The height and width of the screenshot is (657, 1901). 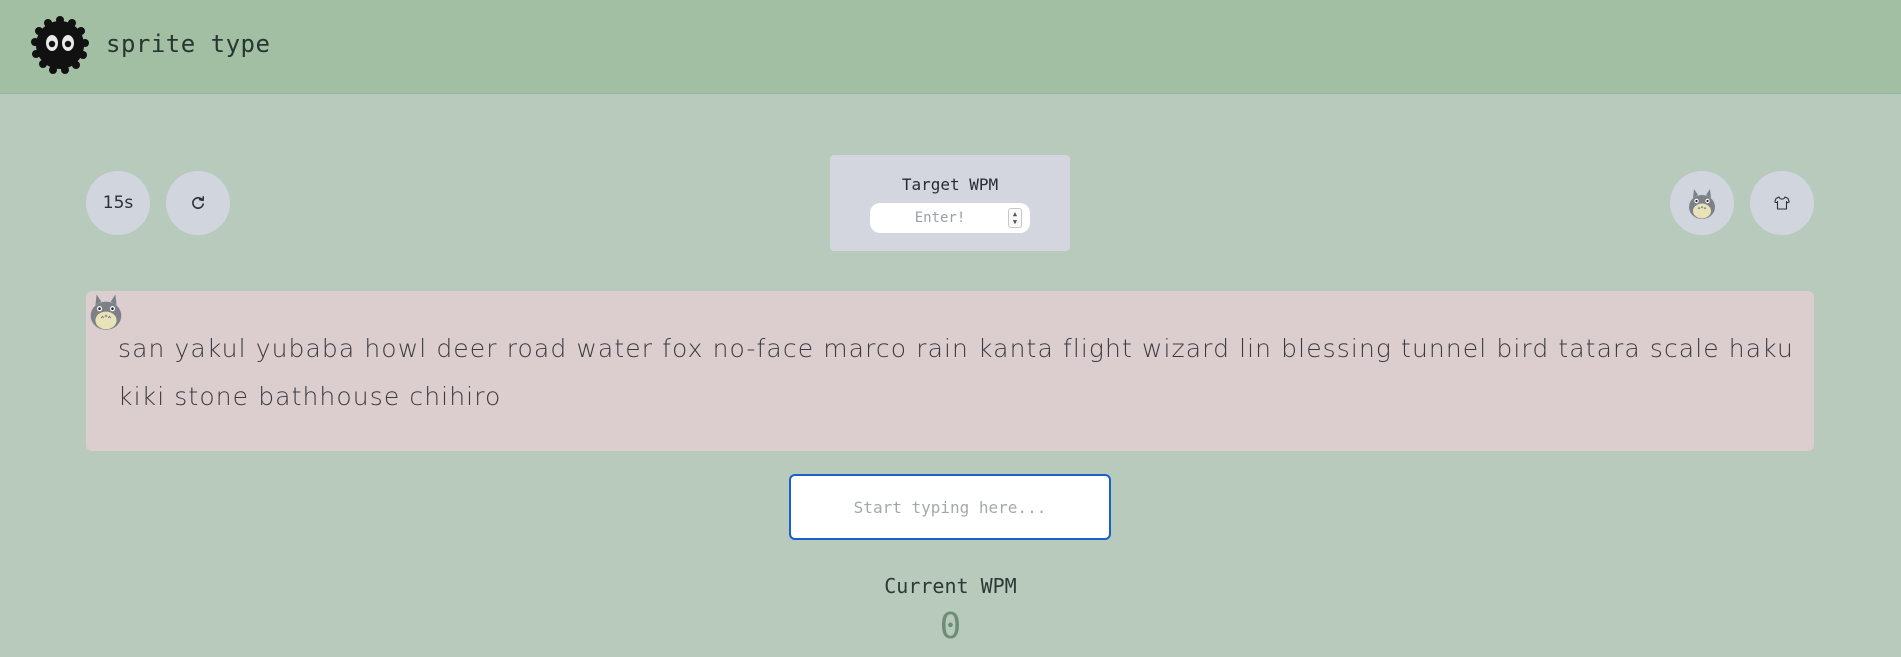 What do you see at coordinates (1015, 214) in the screenshot?
I see `spin-up-icon: ▲` at bounding box center [1015, 214].